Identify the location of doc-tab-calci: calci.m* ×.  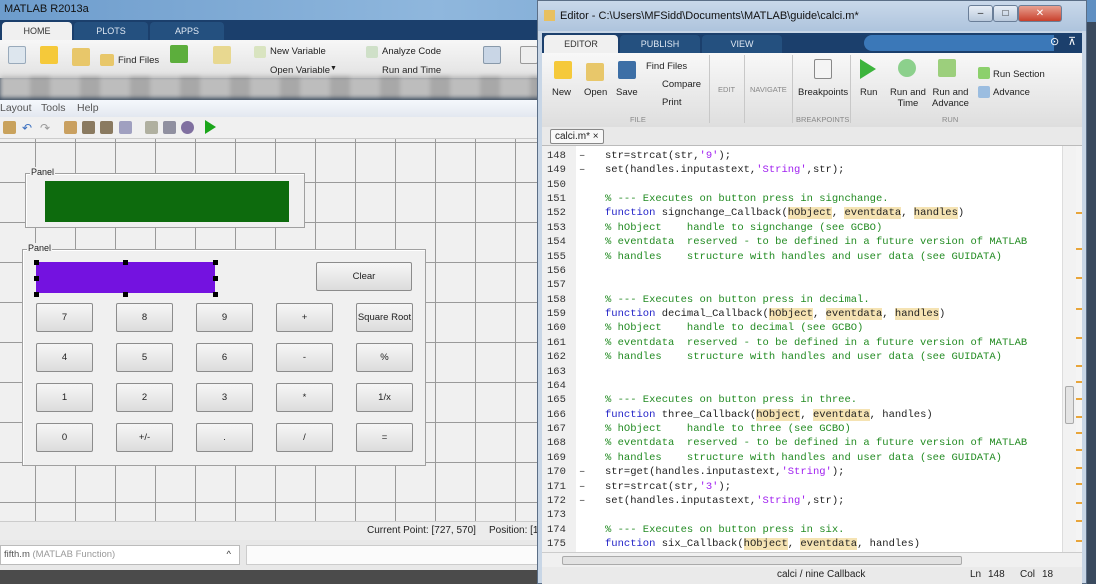
(577, 136).